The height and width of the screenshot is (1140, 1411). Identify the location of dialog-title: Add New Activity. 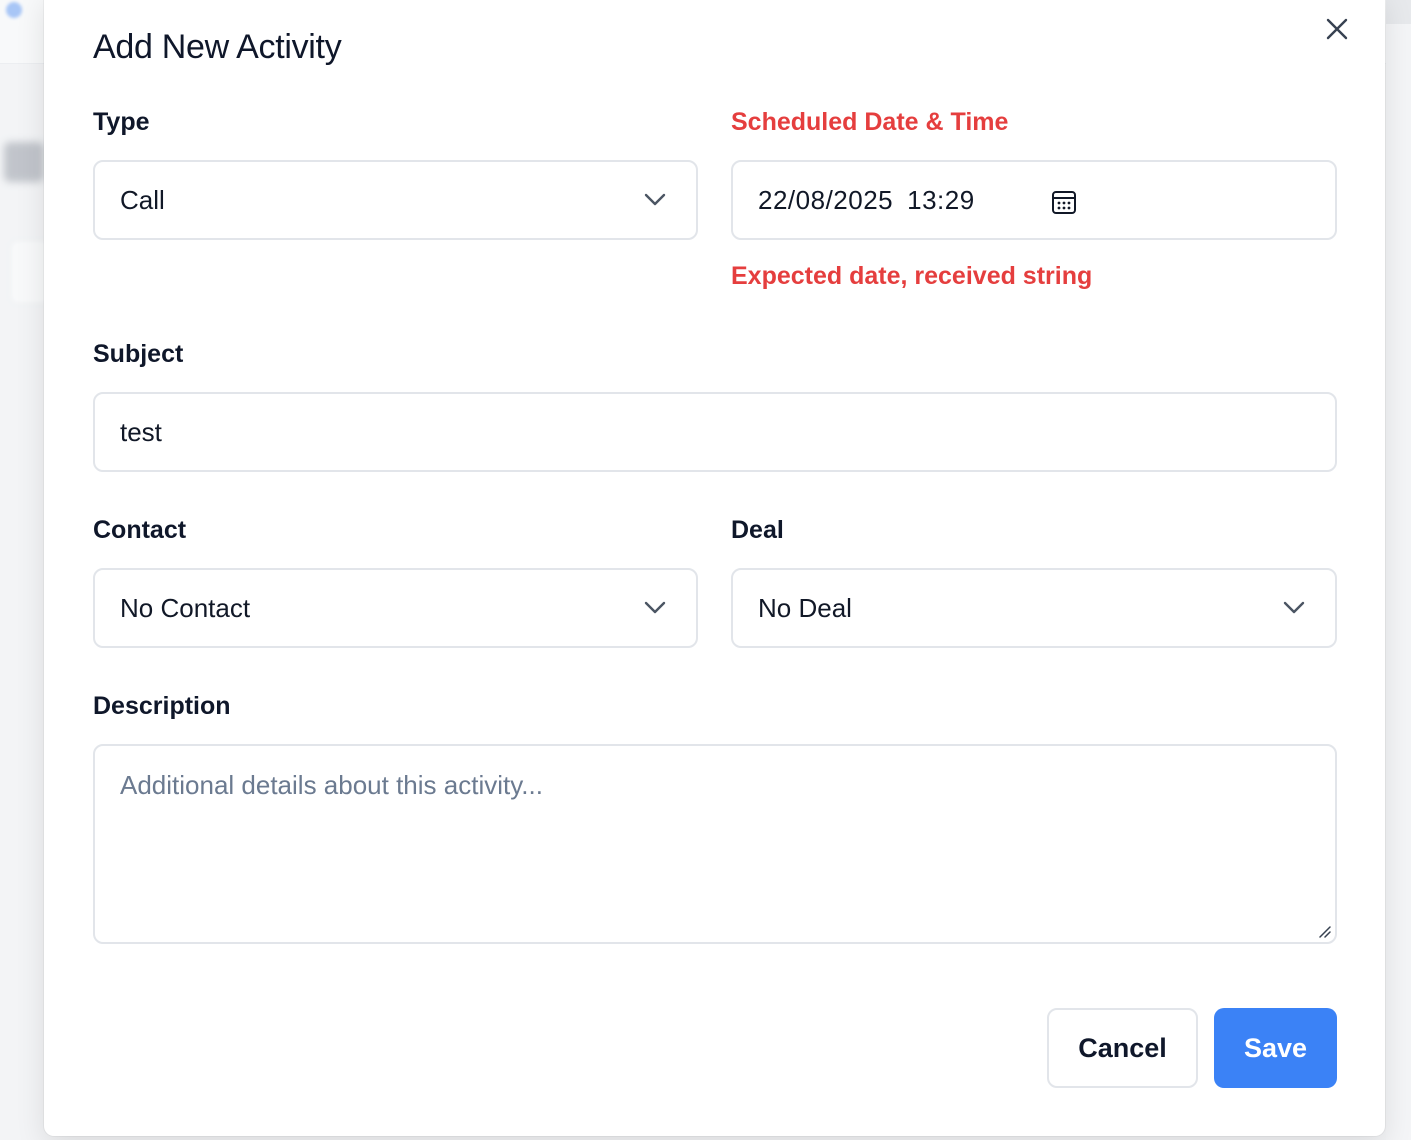
(217, 47).